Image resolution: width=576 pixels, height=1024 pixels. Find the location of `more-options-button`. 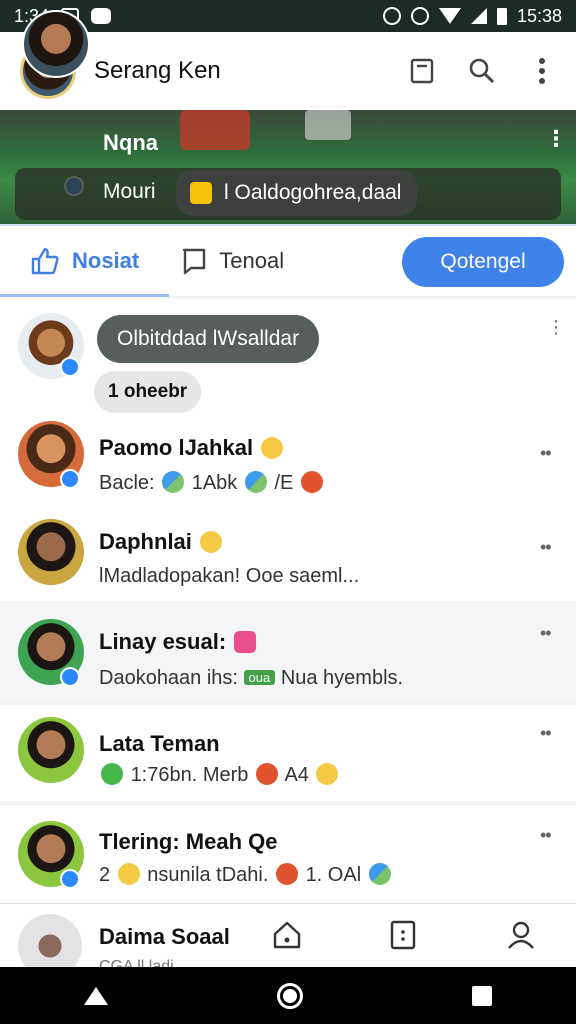

more-options-button is located at coordinates (542, 71).